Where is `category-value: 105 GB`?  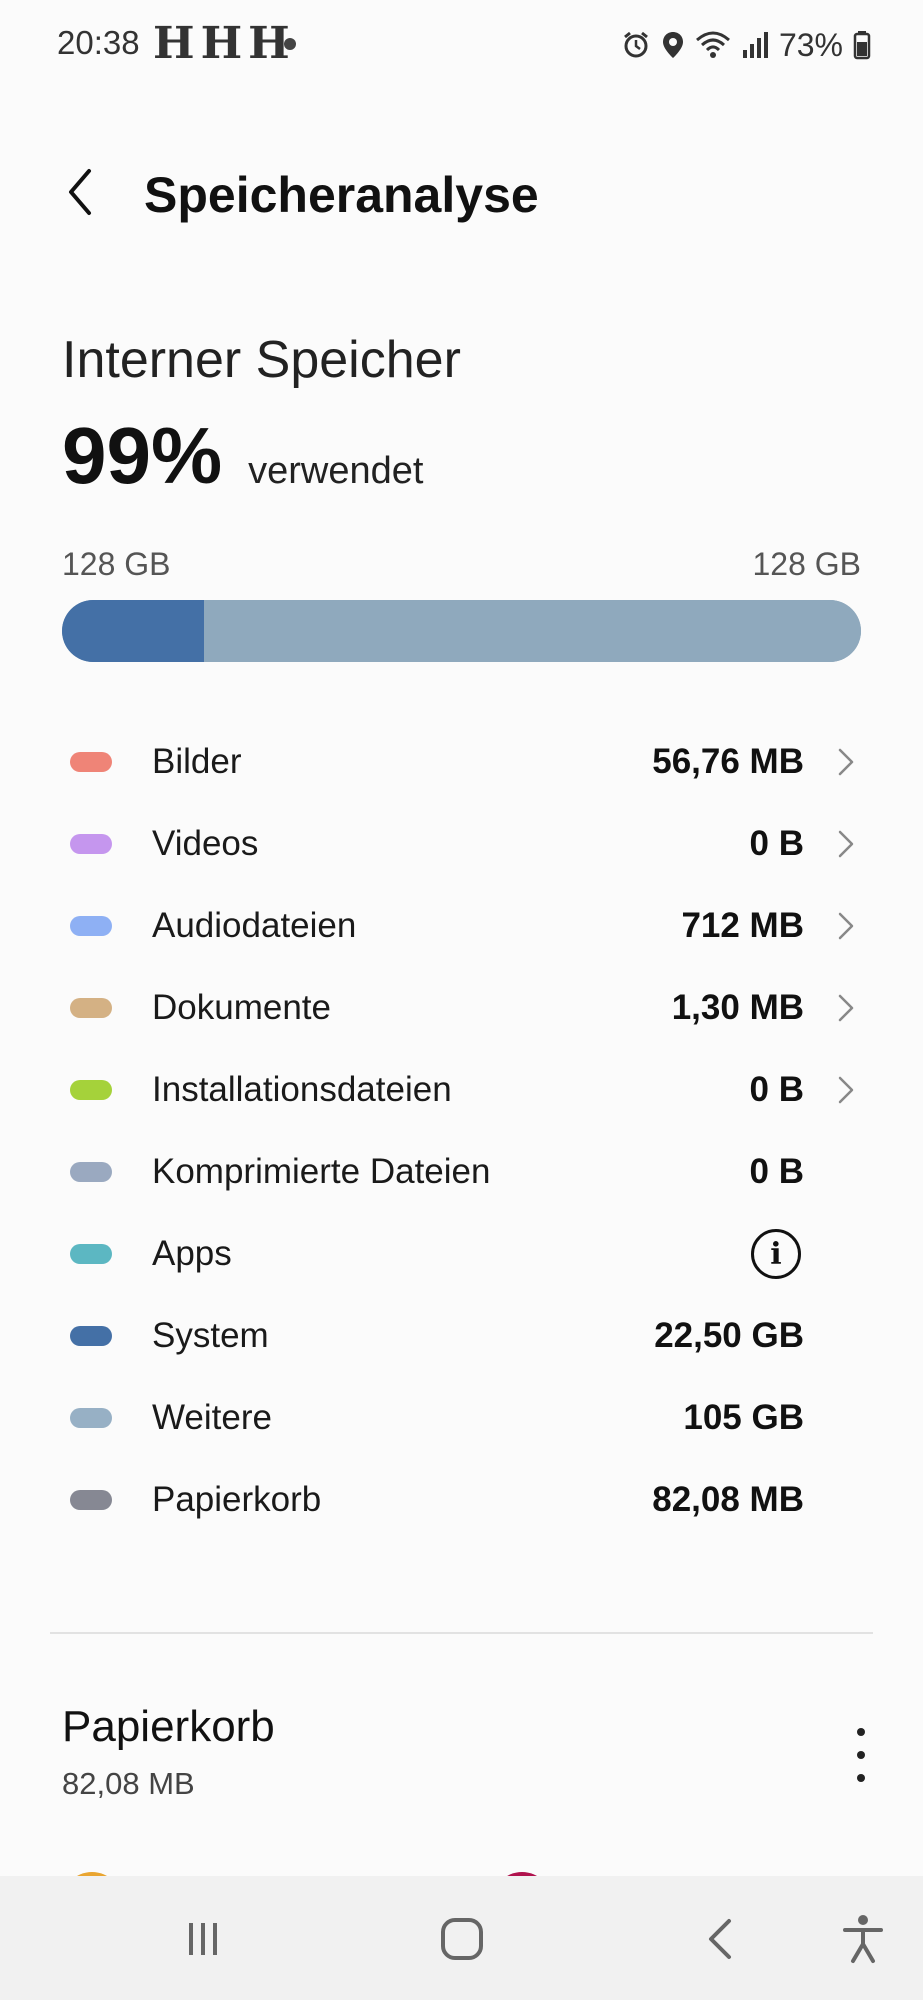
category-value: 105 GB is located at coordinates (743, 1417).